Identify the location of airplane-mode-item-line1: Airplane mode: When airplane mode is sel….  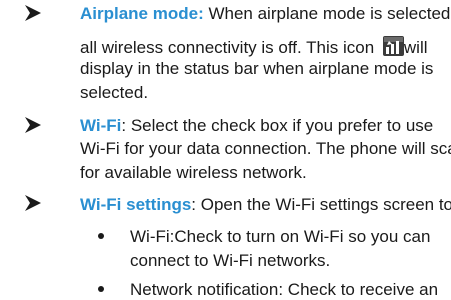
(265, 14).